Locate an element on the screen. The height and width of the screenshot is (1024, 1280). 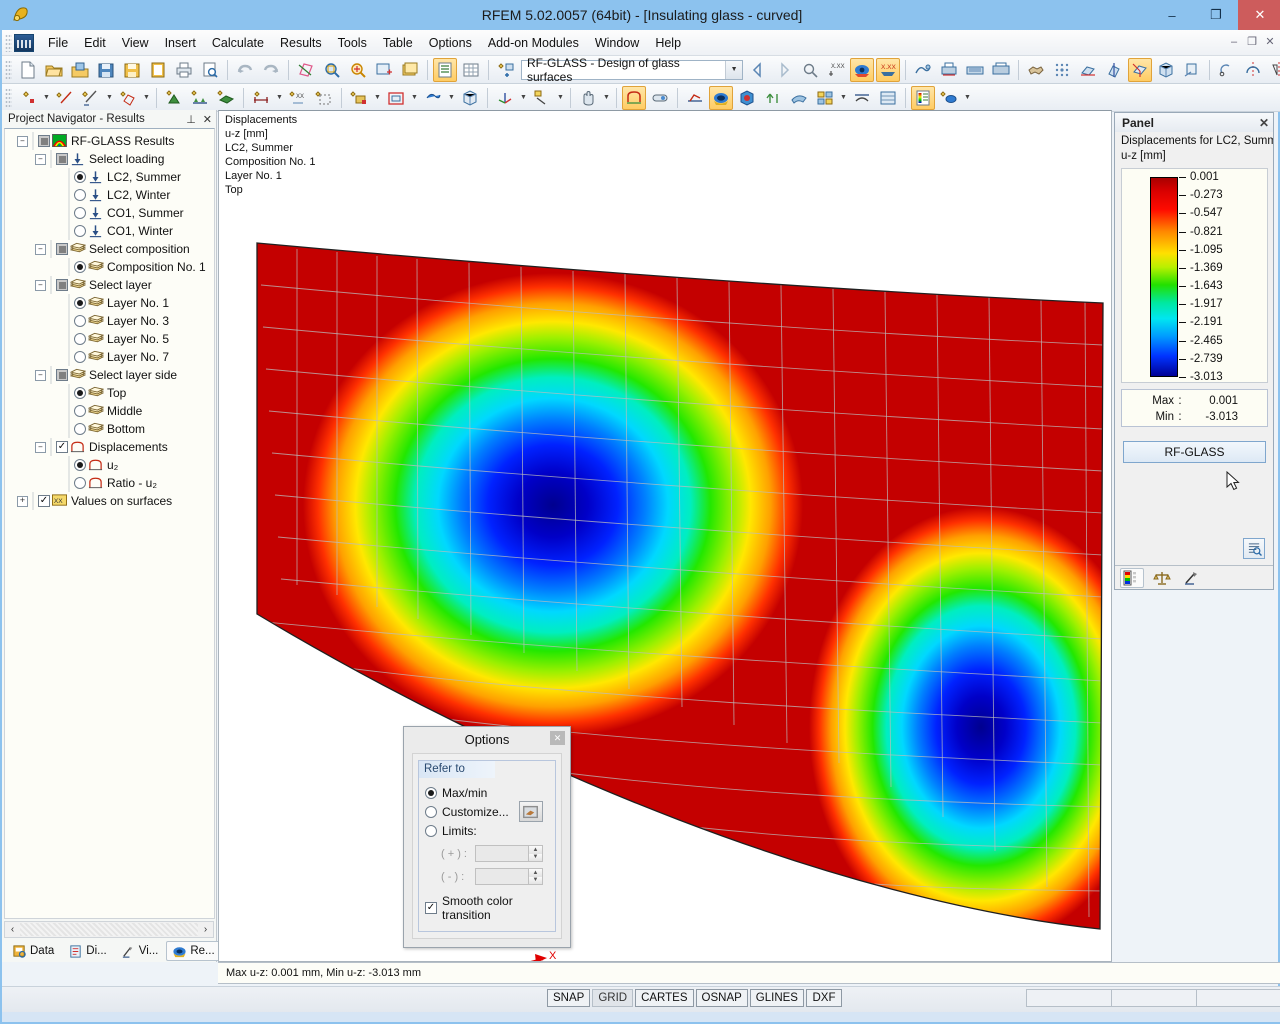
limit-minus-row: ( - ) : ▲ ▼ is located at coordinates (498, 876).